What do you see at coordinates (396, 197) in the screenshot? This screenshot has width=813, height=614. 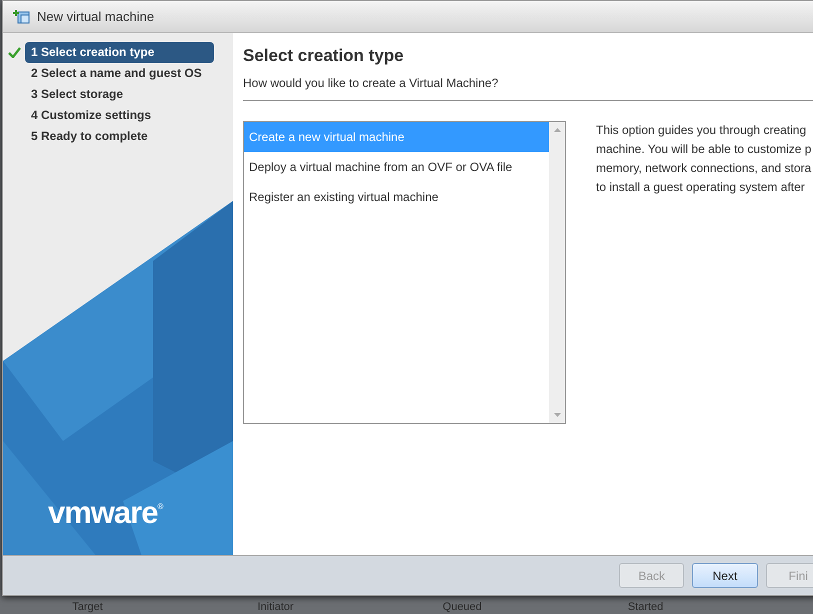 I see `creation-type-option: Register an existing virtual machine` at bounding box center [396, 197].